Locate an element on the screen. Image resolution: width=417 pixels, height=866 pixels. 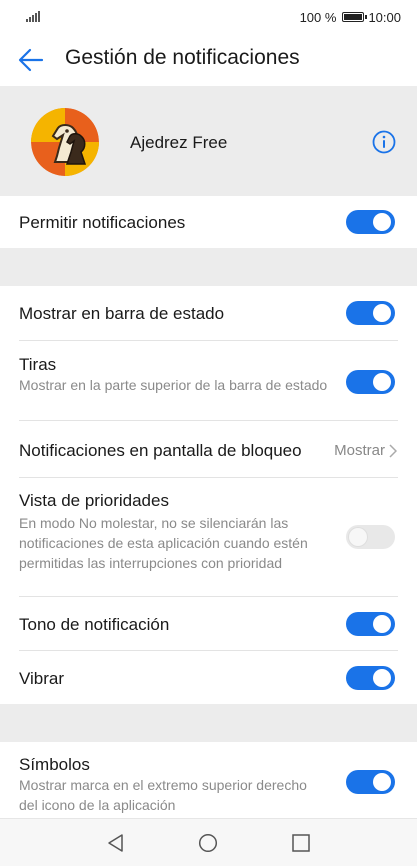
setting-title: Vista de prioridades is located at coordinates (94, 500).